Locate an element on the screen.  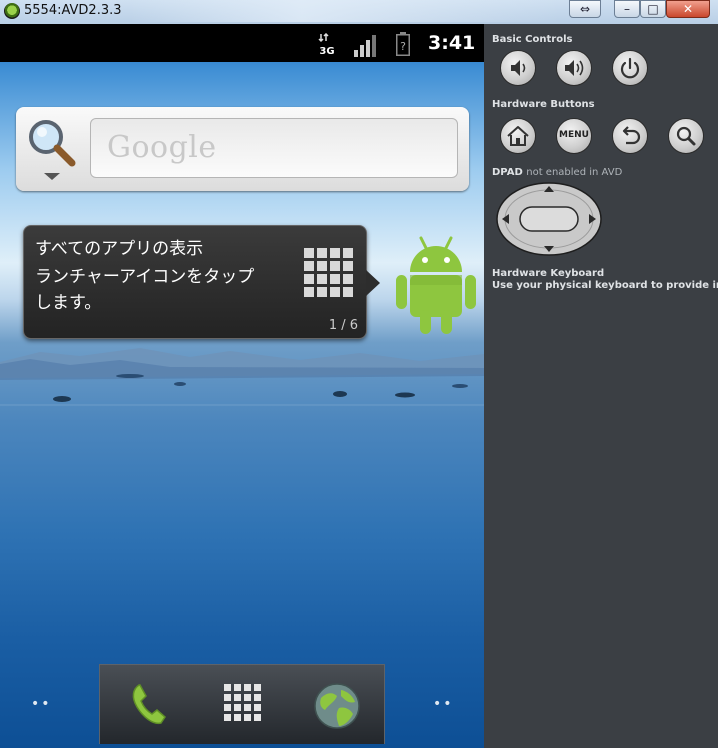
menu-button: MENU is located at coordinates (574, 136).